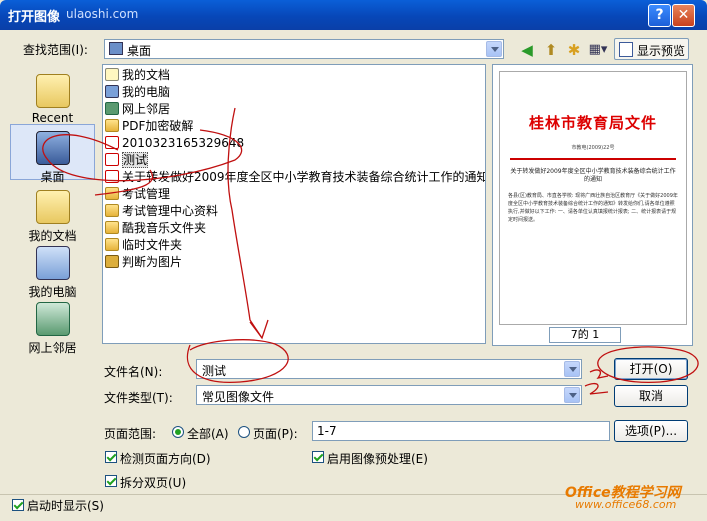  Describe the element at coordinates (111, 481) in the screenshot. I see `split-pages-checkbox` at that location.